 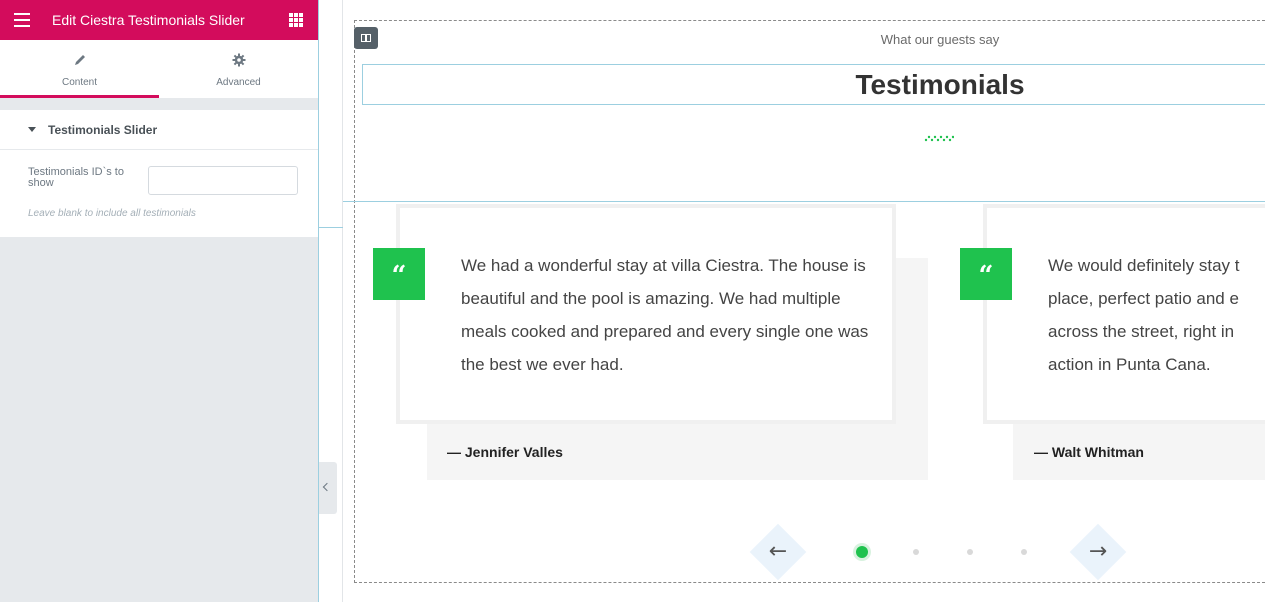 I want to click on section-subtitle: What our guests say, so click(x=940, y=39).